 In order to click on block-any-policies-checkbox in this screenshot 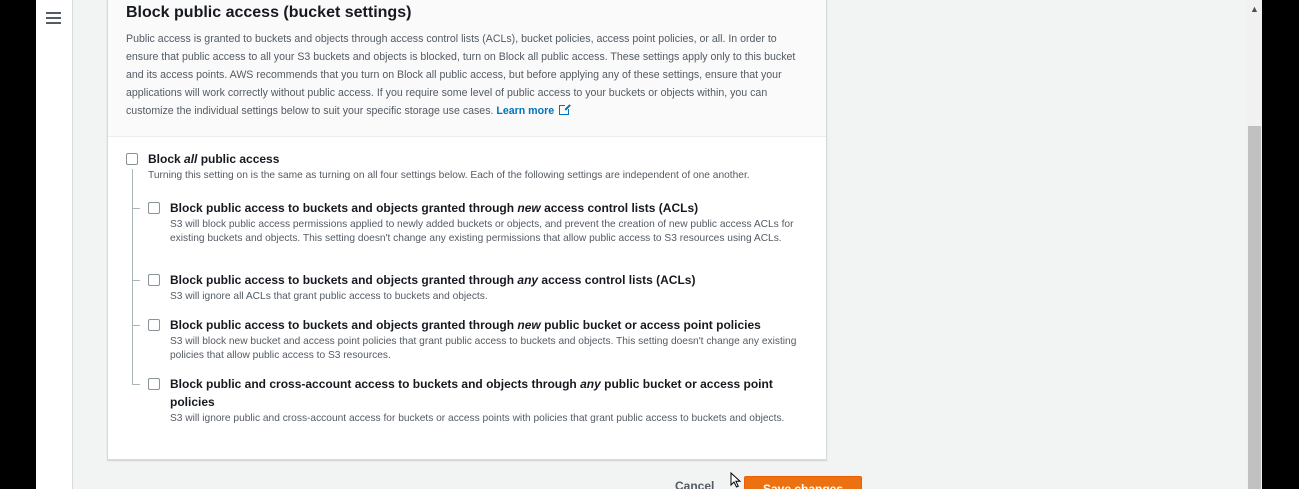, I will do `click(154, 384)`.